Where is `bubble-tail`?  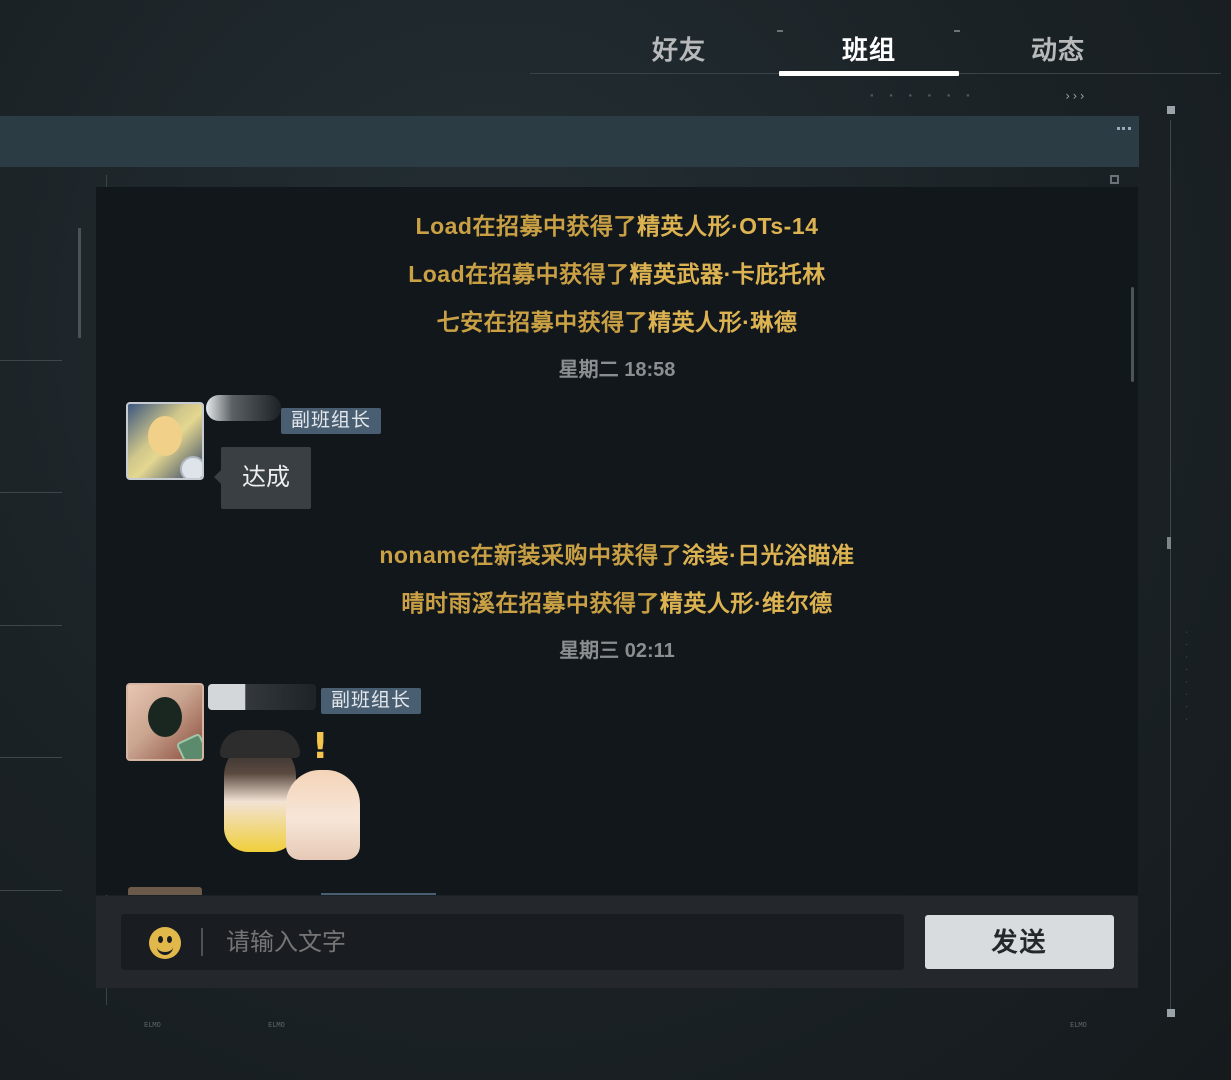
bubble-tail is located at coordinates (217, 477).